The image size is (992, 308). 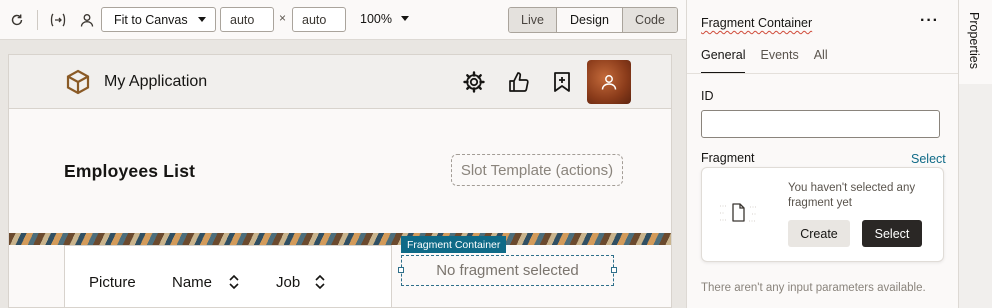 What do you see at coordinates (58, 20) in the screenshot?
I see `variable-icon` at bounding box center [58, 20].